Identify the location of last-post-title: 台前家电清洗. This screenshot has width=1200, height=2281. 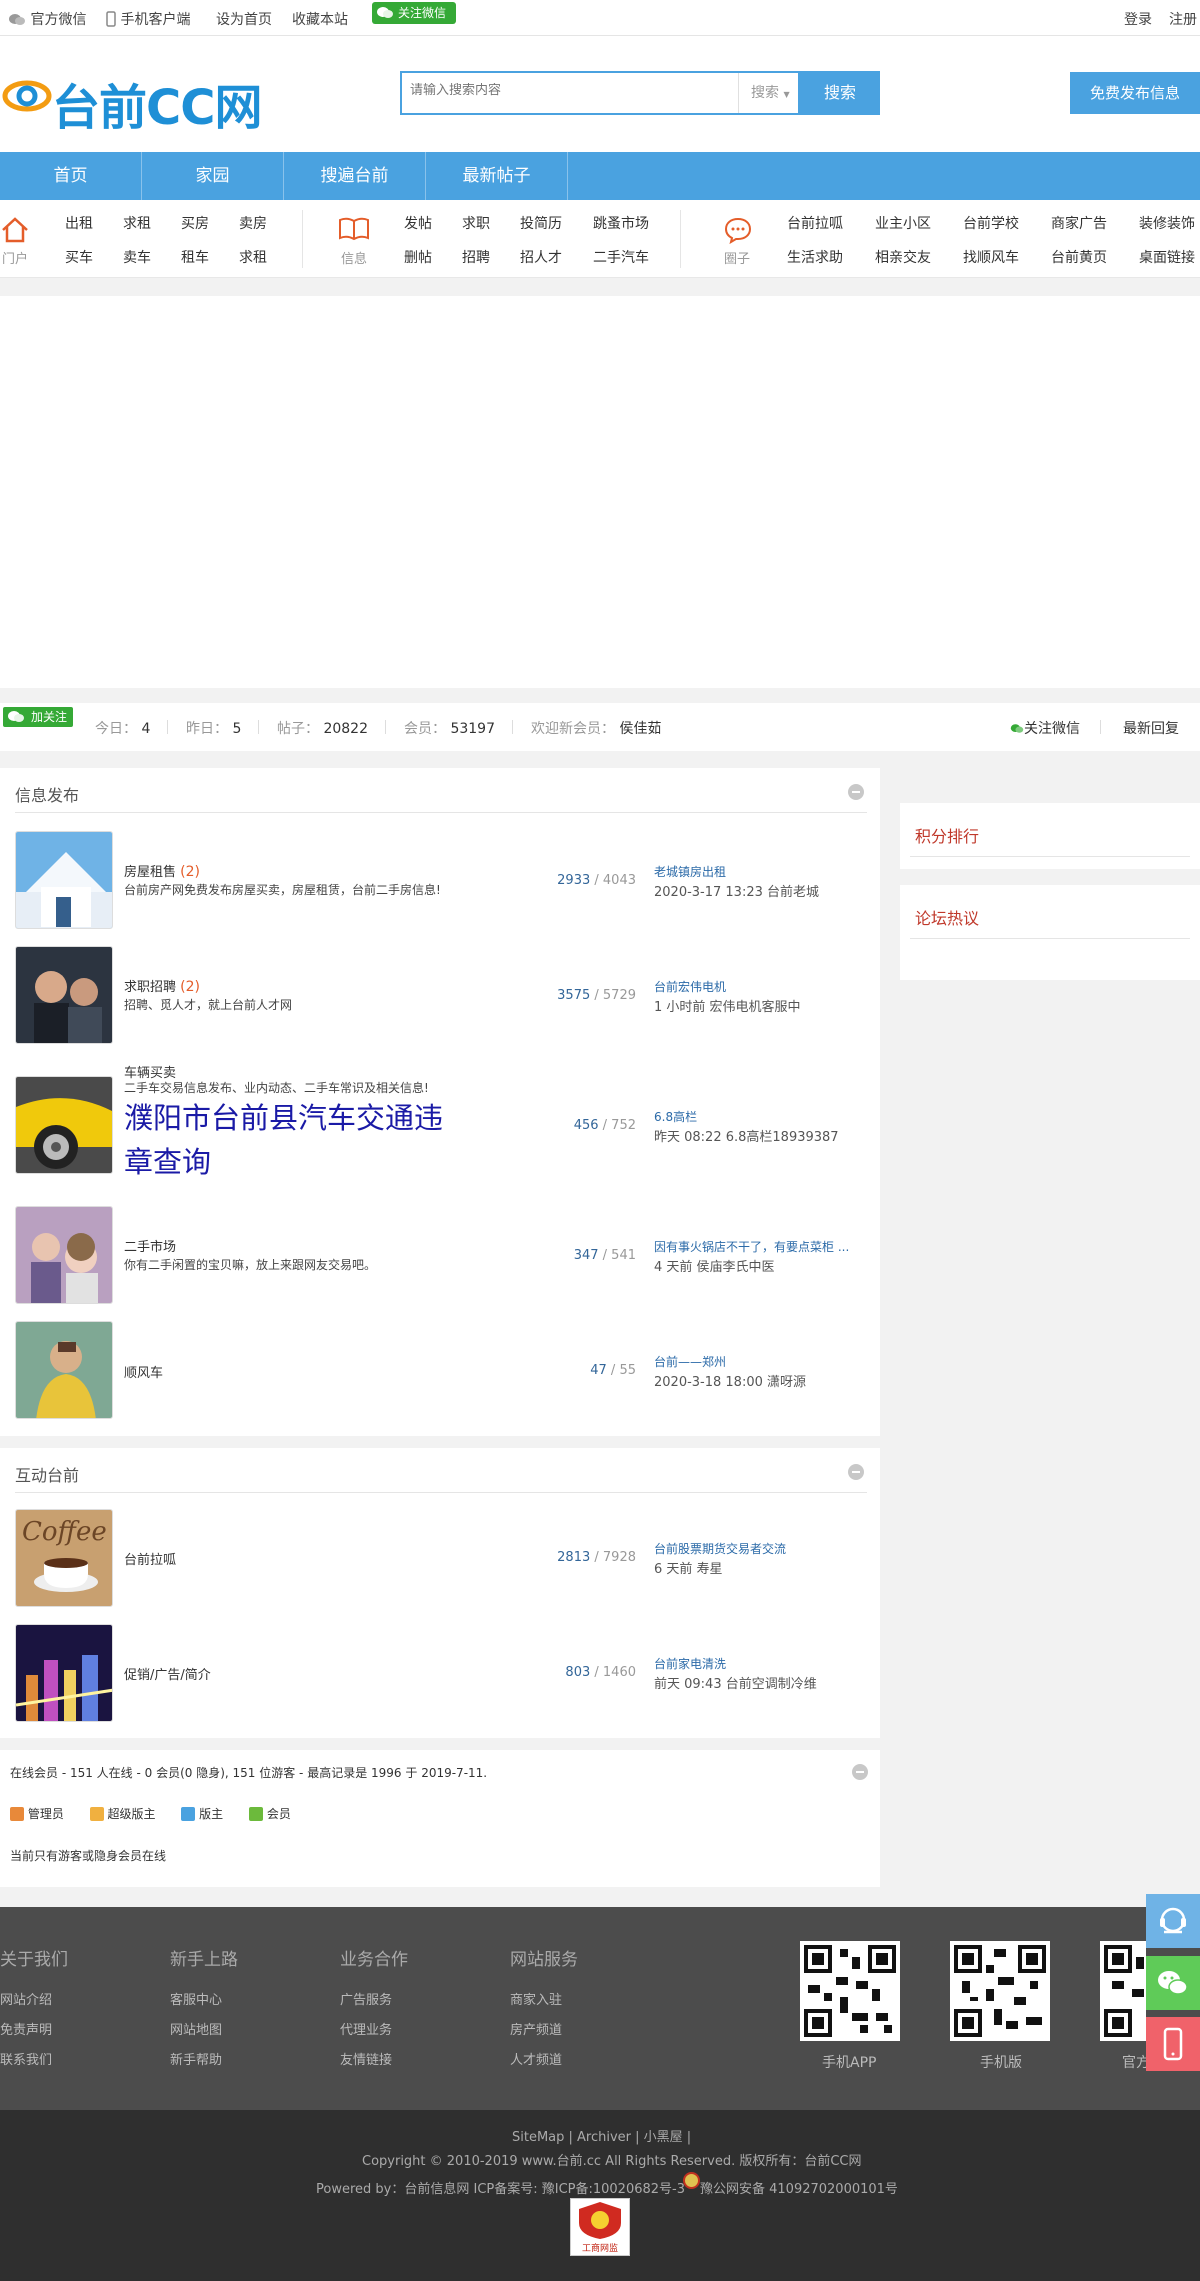
(754, 1663).